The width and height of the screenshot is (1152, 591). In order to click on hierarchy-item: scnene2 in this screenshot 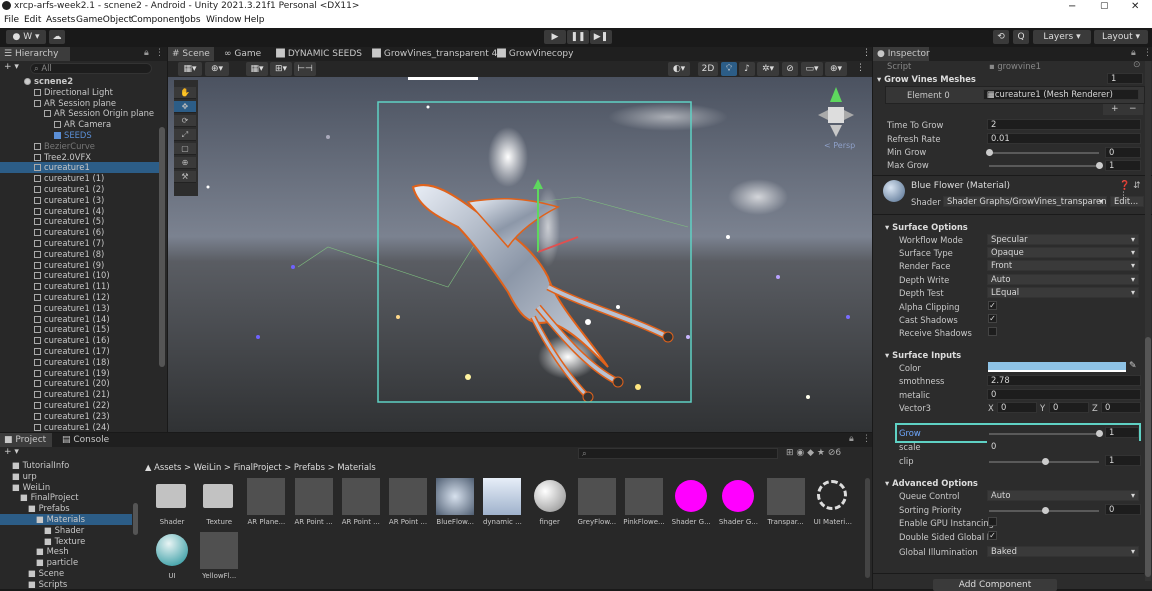, I will do `click(80, 81)`.